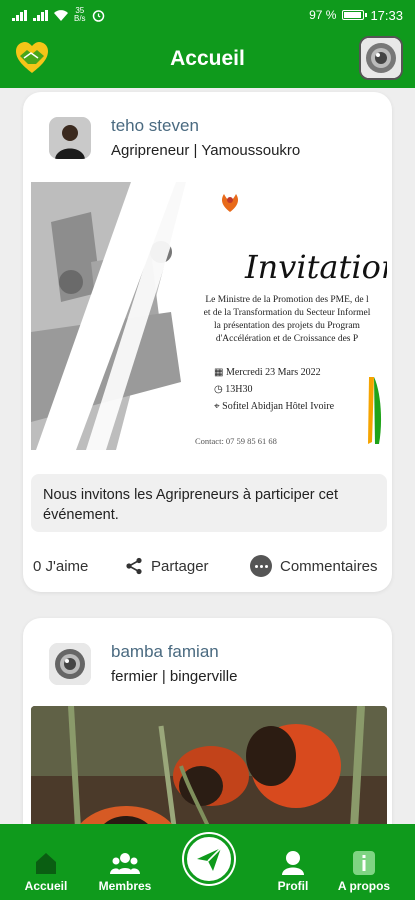  I want to click on nav-profil: Profil, so click(293, 871).